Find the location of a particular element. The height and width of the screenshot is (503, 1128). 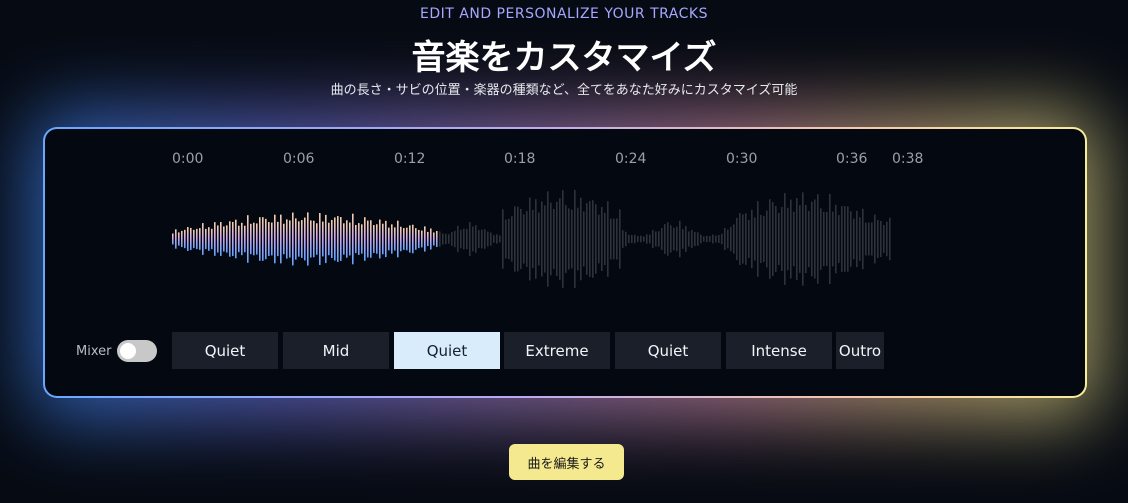

page-title: 音楽をカスタマイズ is located at coordinates (564, 58).